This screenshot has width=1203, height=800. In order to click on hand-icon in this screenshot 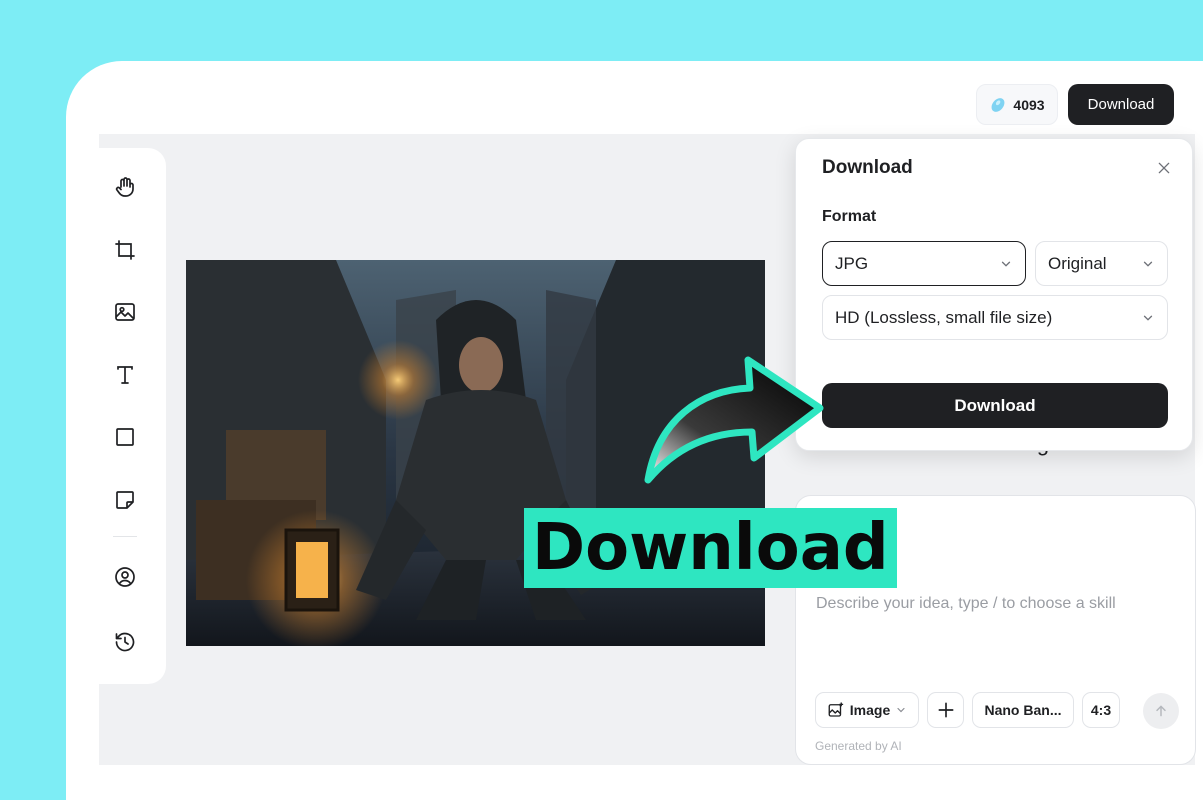, I will do `click(125, 187)`.